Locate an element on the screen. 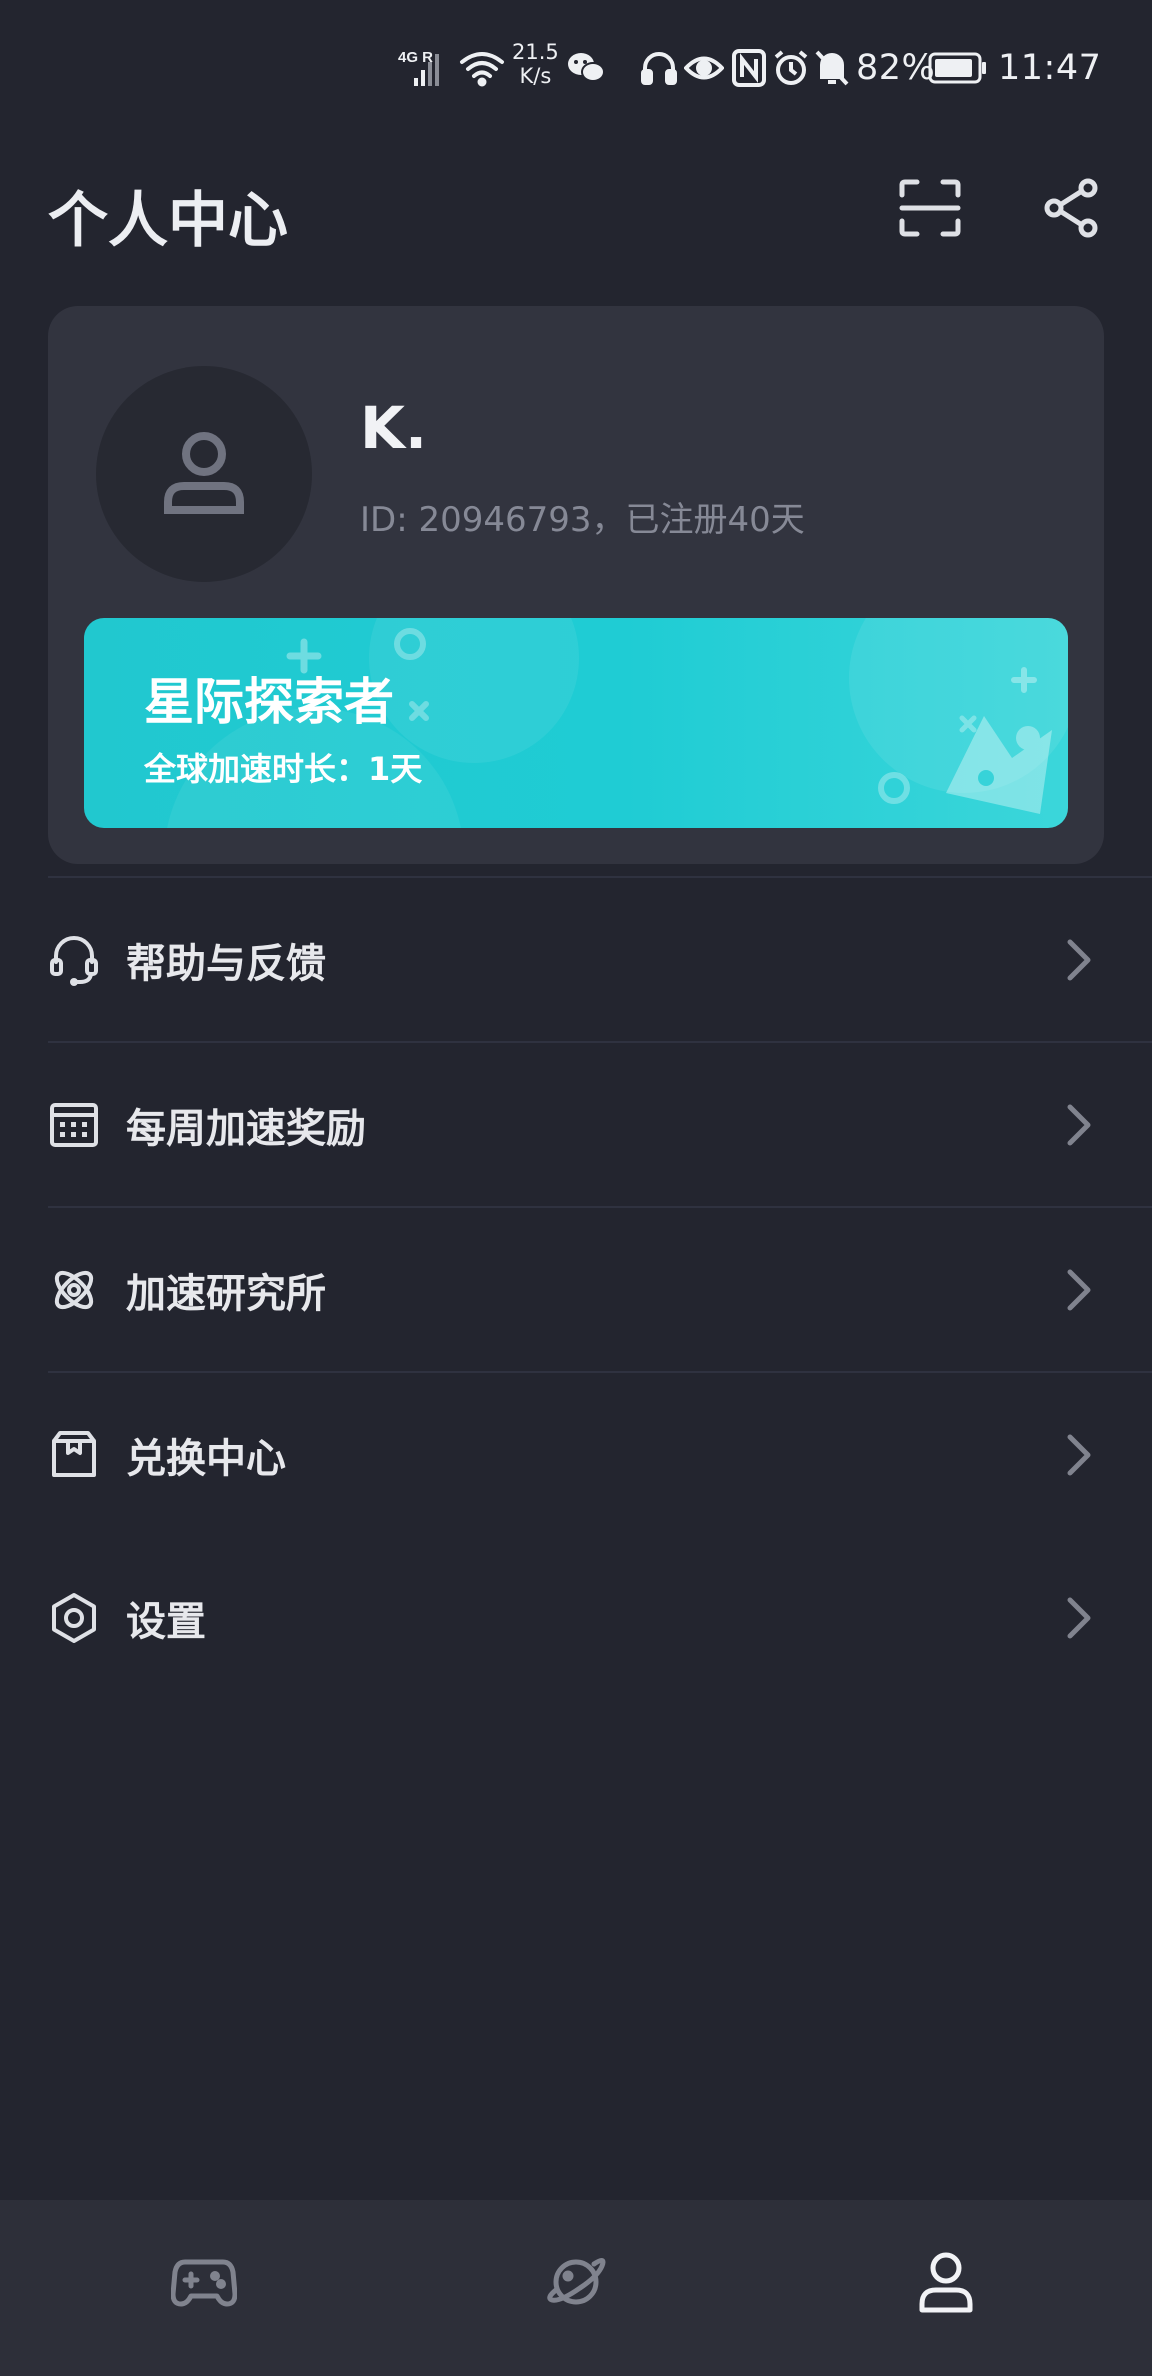  nfc-icon is located at coordinates (749, 68).